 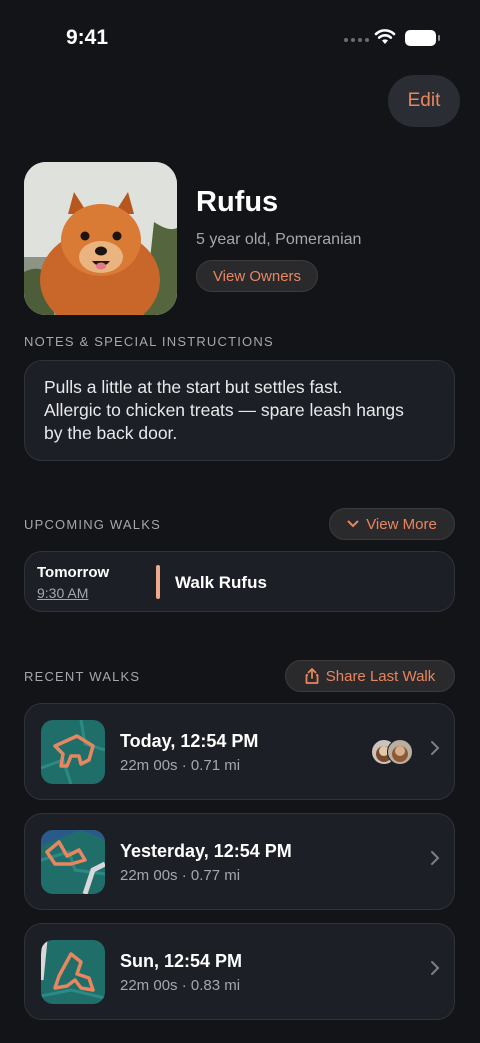 What do you see at coordinates (100, 238) in the screenshot?
I see `dog-photo` at bounding box center [100, 238].